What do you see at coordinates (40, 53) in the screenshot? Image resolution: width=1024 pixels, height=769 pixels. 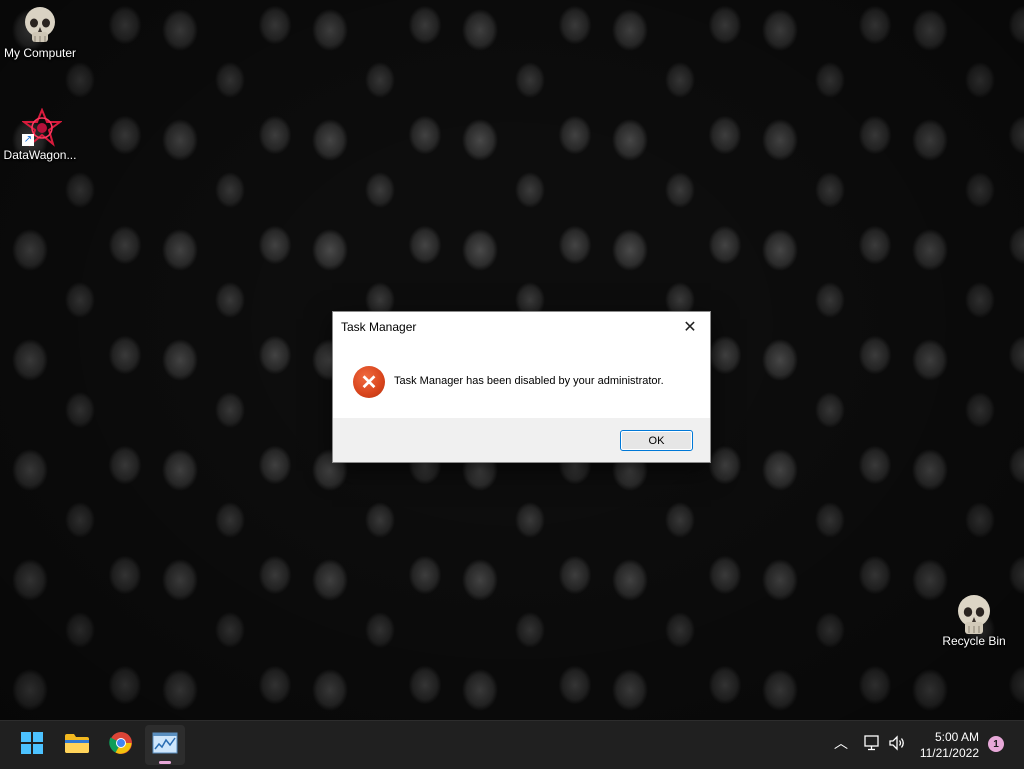 I see `desktop-icon-label: My Computer` at bounding box center [40, 53].